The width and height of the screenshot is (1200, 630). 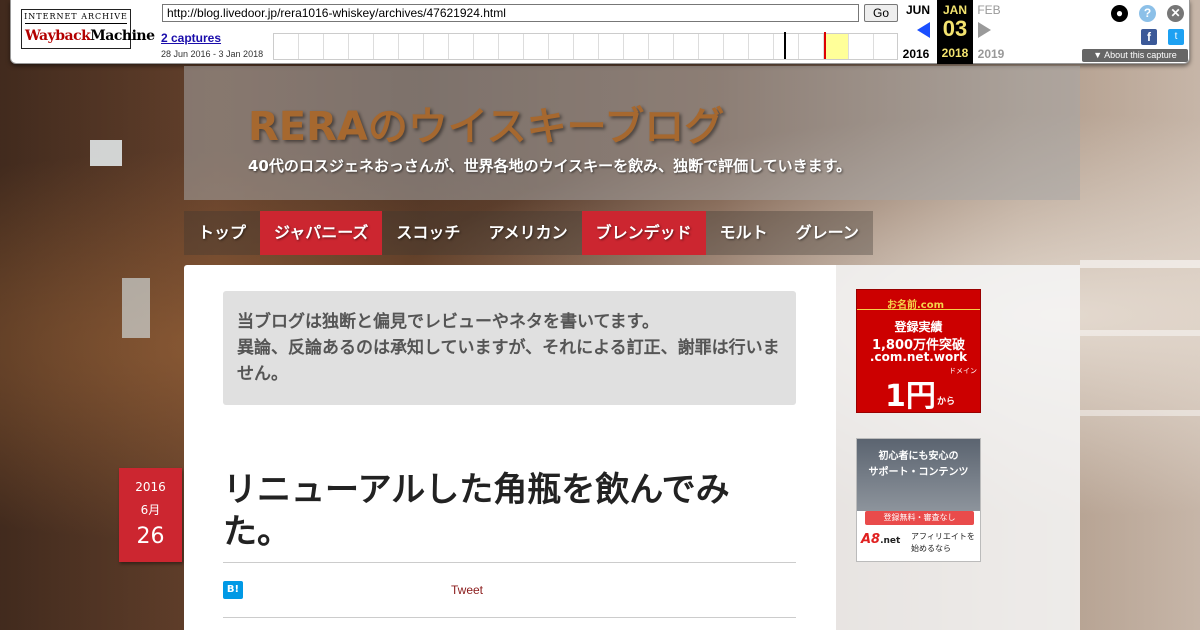 I want to click on ad-text: 登録実績, so click(x=918, y=327).